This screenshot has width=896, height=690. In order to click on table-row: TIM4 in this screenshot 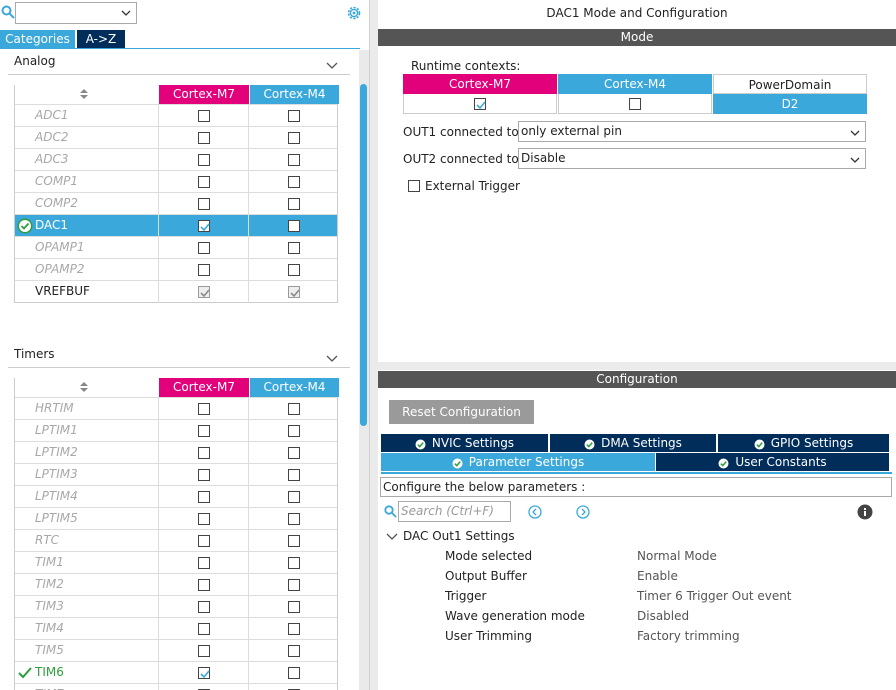, I will do `click(176, 628)`.